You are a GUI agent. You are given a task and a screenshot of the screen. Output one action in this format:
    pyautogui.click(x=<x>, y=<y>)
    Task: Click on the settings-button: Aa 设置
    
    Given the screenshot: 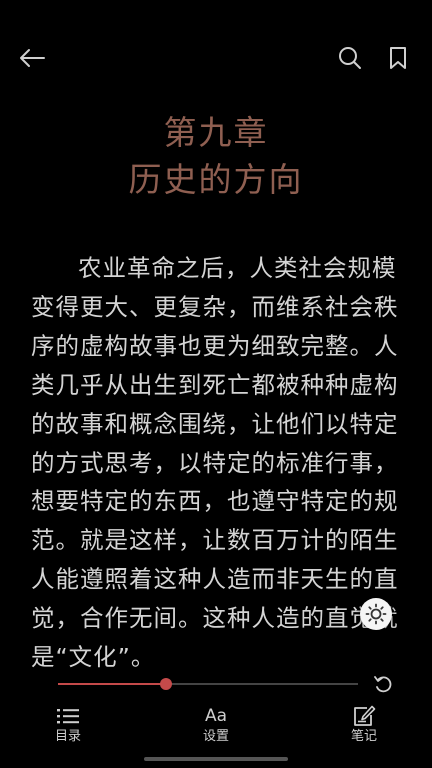 What is the action you would take?
    pyautogui.click(x=216, y=727)
    